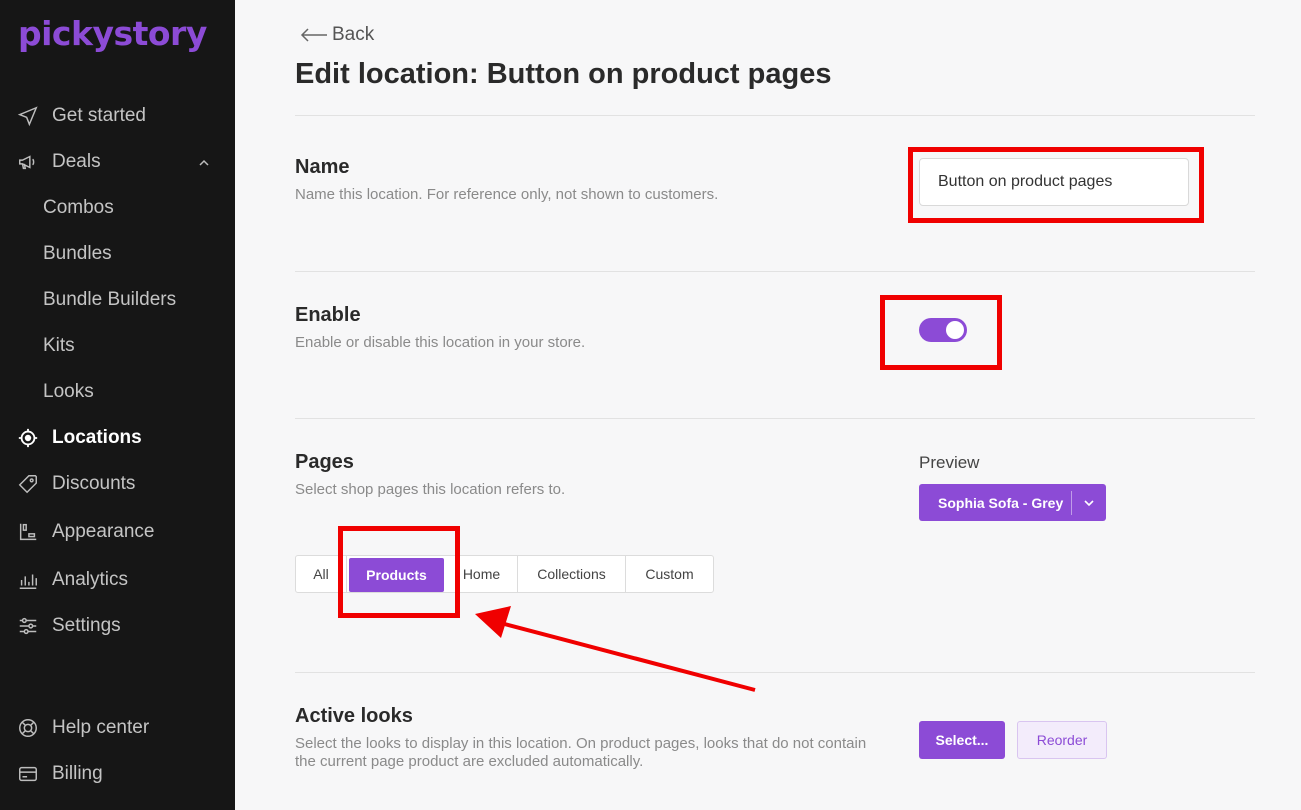 The width and height of the screenshot is (1301, 810). Describe the element at coordinates (112, 33) in the screenshot. I see `pickystory-logo: pickystory` at that location.